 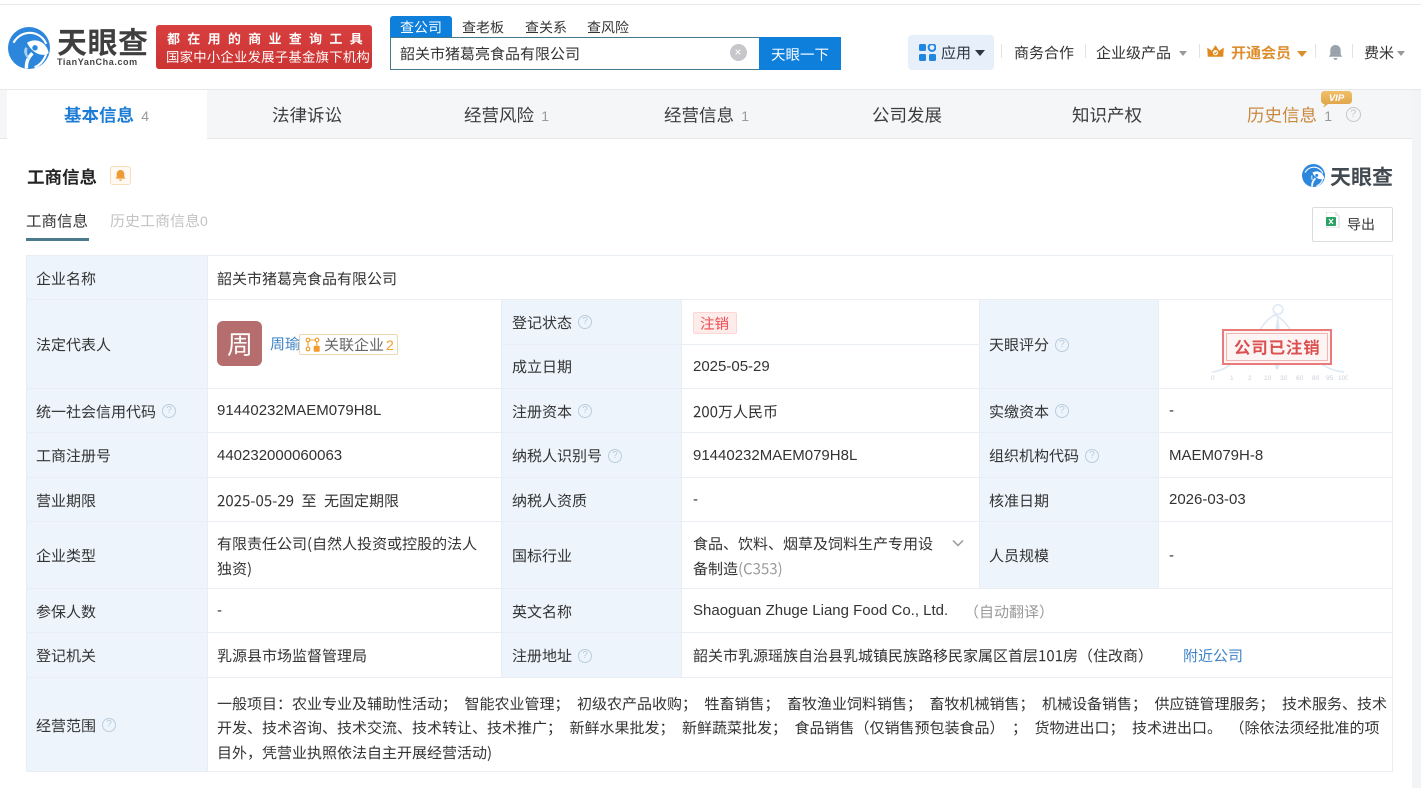 What do you see at coordinates (1284, 378) in the screenshot?
I see `svg-text: 30` at bounding box center [1284, 378].